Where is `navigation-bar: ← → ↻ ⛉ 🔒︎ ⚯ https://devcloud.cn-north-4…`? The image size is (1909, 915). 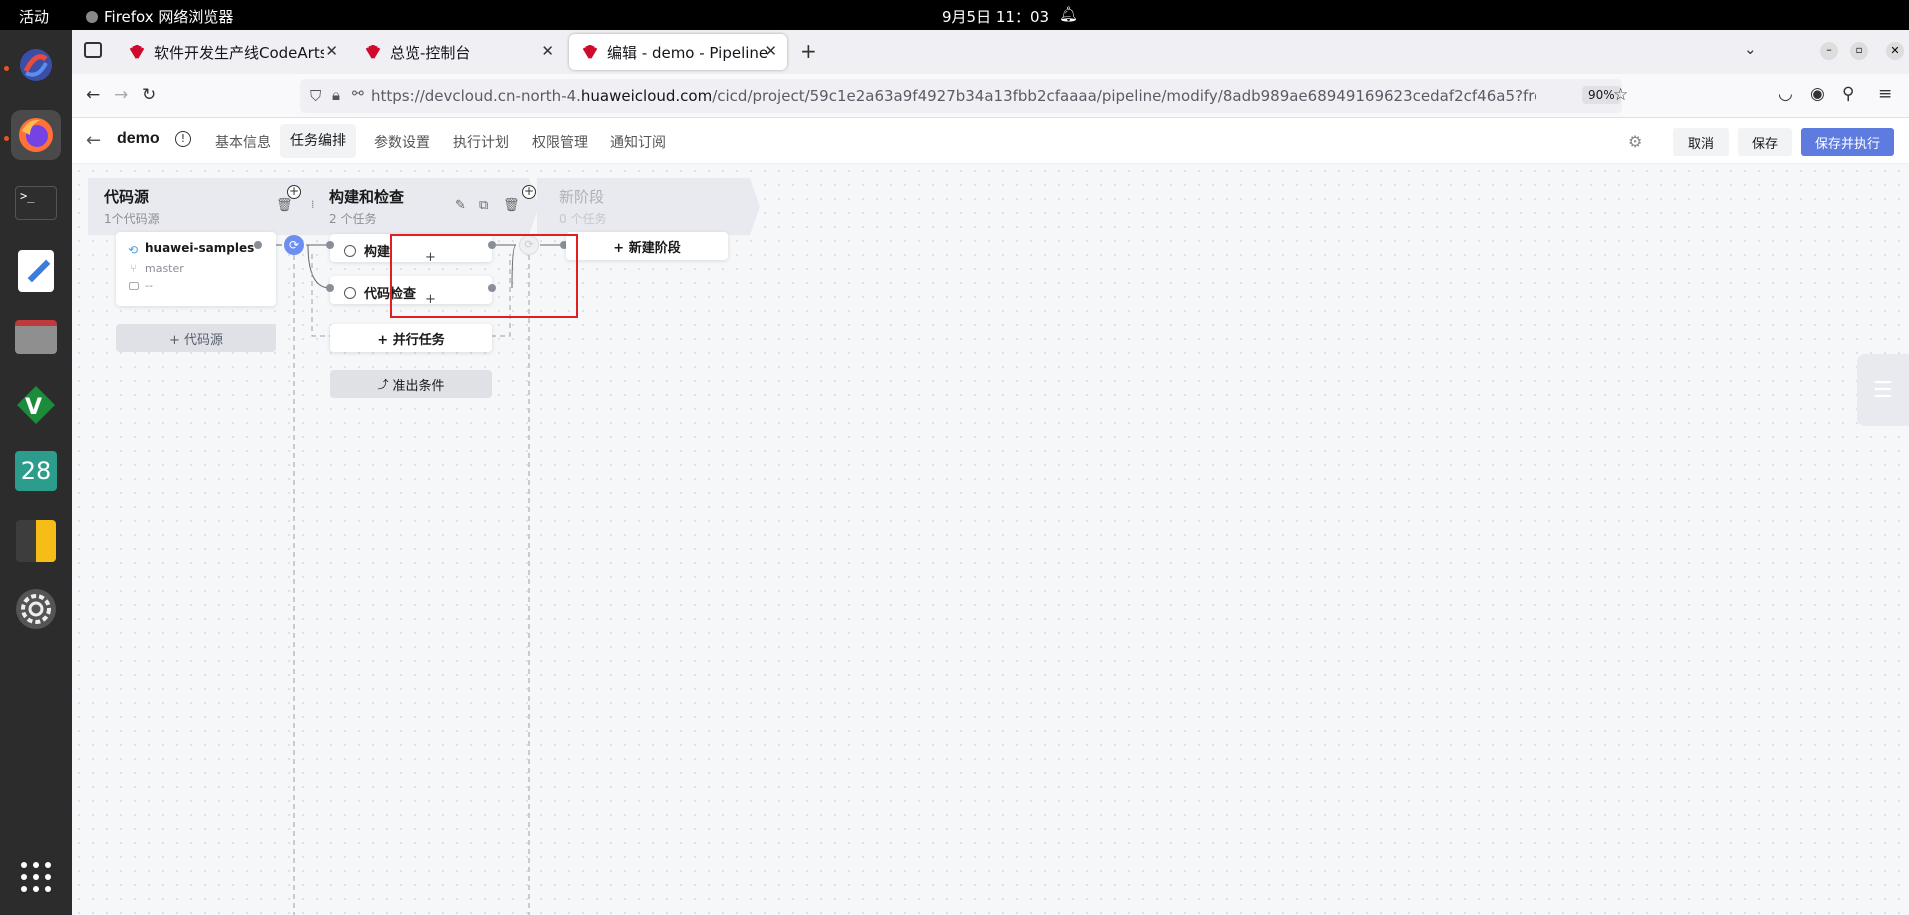 navigation-bar: ← → ↻ ⛉ 🔒︎ ⚯ https://devcloud.cn-north-4… is located at coordinates (990, 96).